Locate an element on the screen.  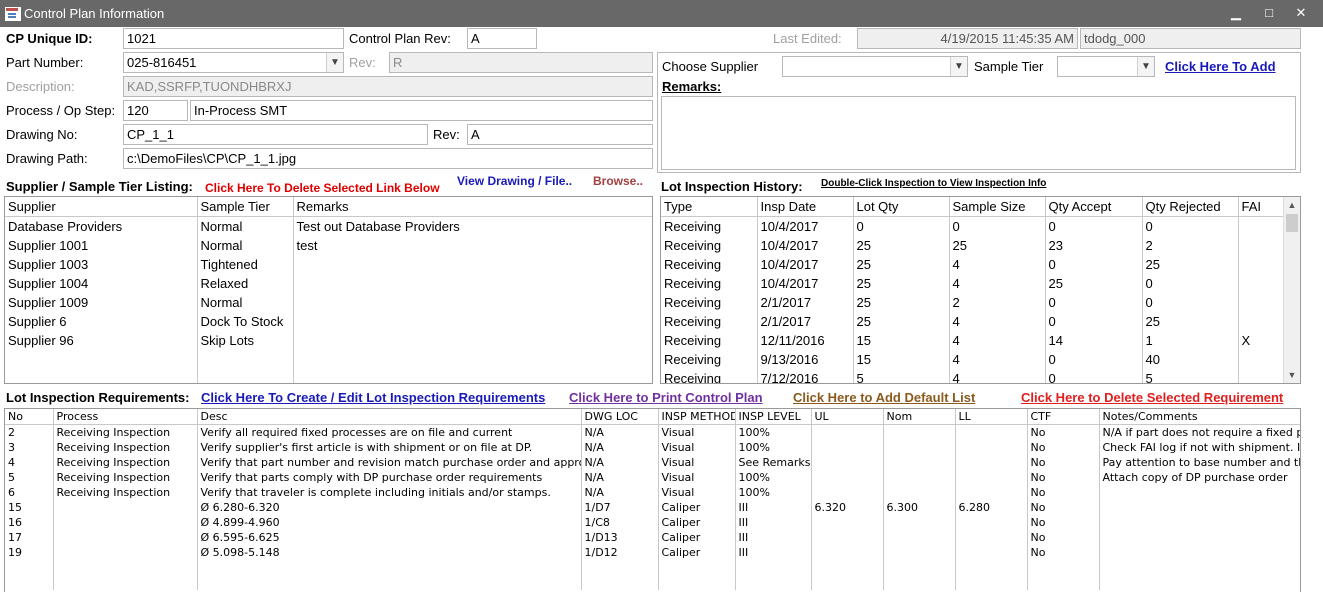
column-header: Qty Rejected is located at coordinates (1190, 207).